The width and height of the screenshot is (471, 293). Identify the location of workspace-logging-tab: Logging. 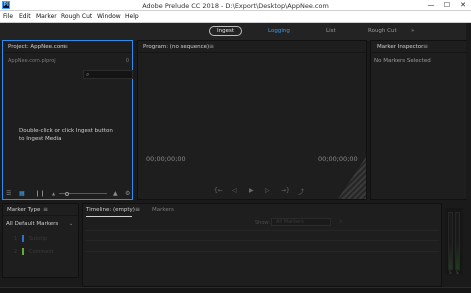
(279, 31).